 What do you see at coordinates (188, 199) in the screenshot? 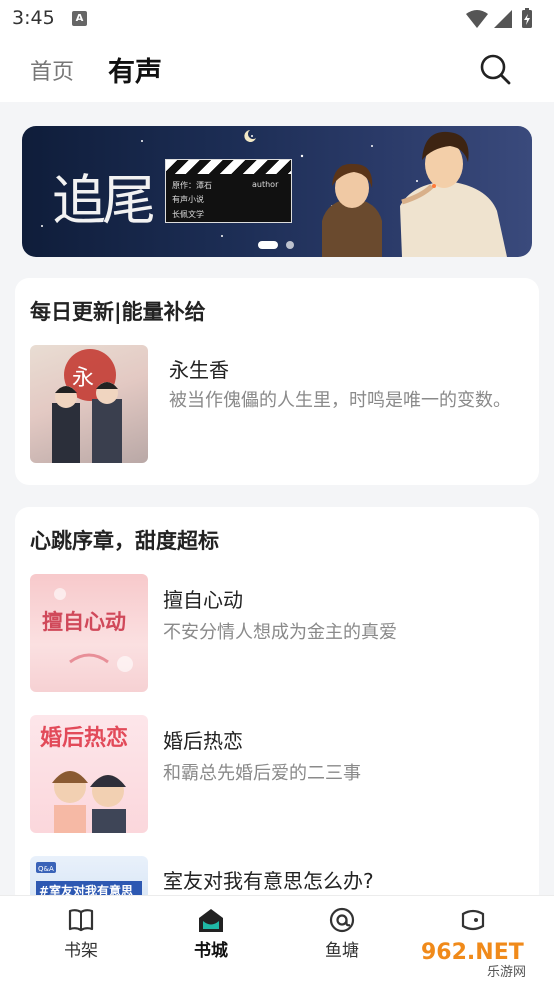
I see `clapper-line2: 有声小说` at bounding box center [188, 199].